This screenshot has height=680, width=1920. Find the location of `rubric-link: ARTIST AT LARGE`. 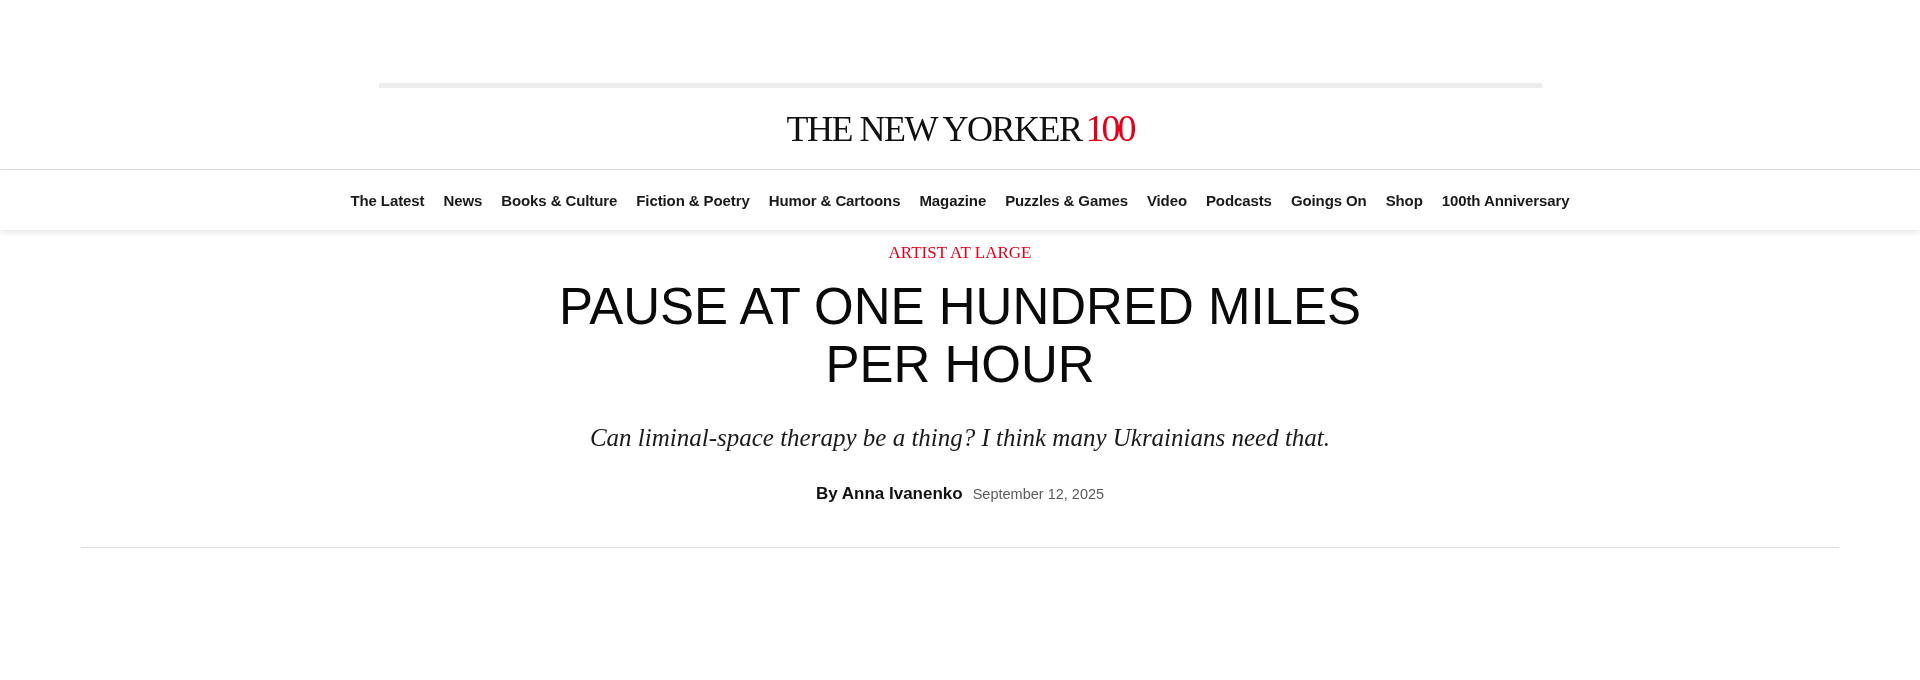

rubric-link: ARTIST AT LARGE is located at coordinates (960, 253).